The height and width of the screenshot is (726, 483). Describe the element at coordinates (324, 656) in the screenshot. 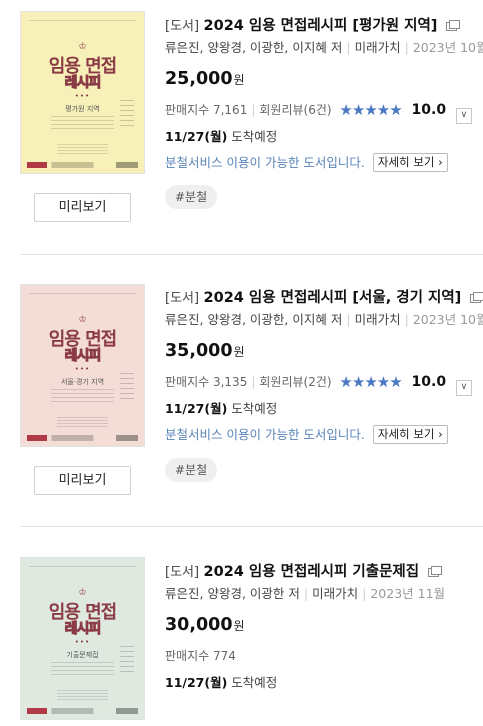

I see `sales-line: 판매지수 774` at that location.